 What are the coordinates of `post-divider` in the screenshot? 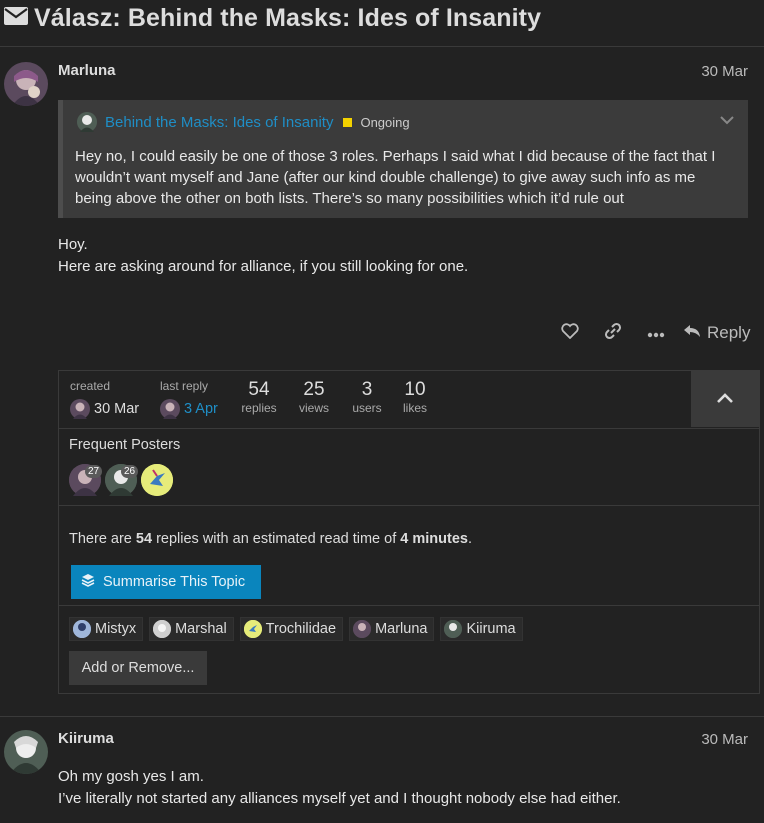 It's located at (382, 716).